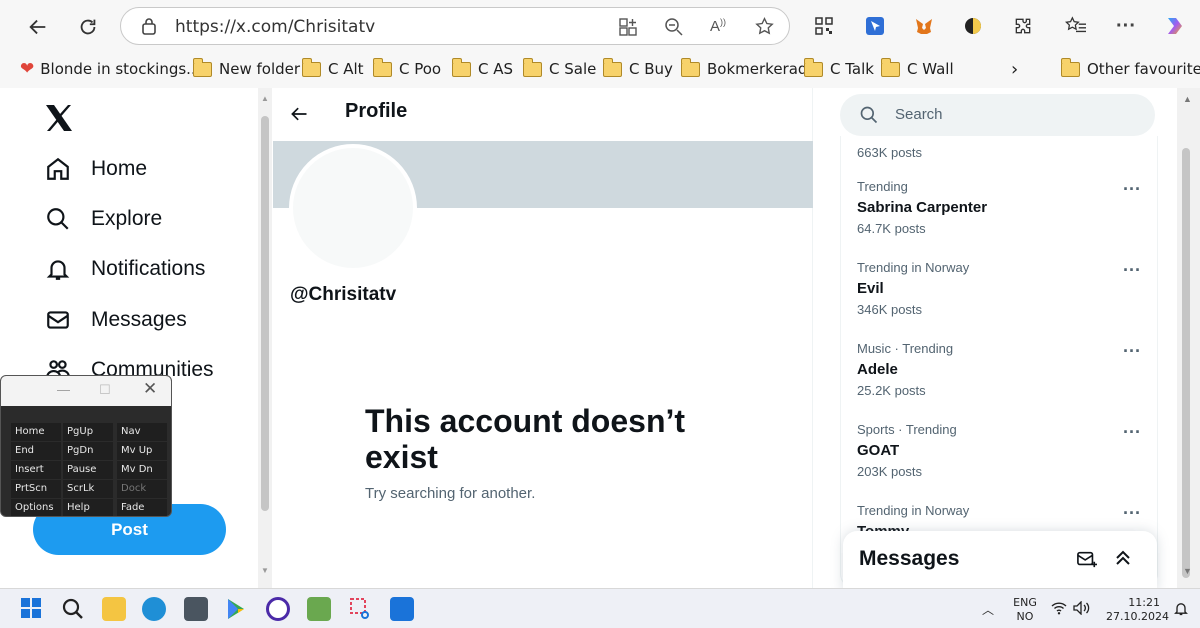  Describe the element at coordinates (1023, 26) in the screenshot. I see `extensions-puzzle-icon` at that location.